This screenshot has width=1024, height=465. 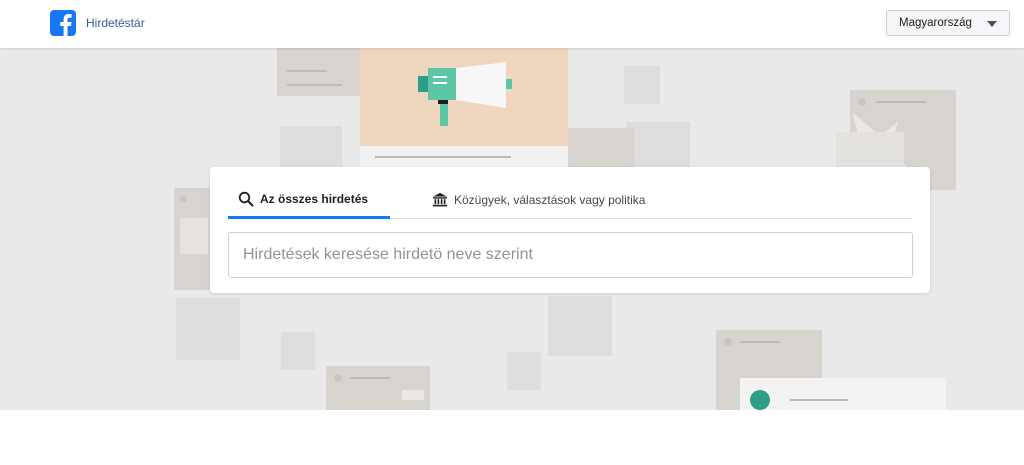 I want to click on facebook-logo-icon, so click(x=63, y=23).